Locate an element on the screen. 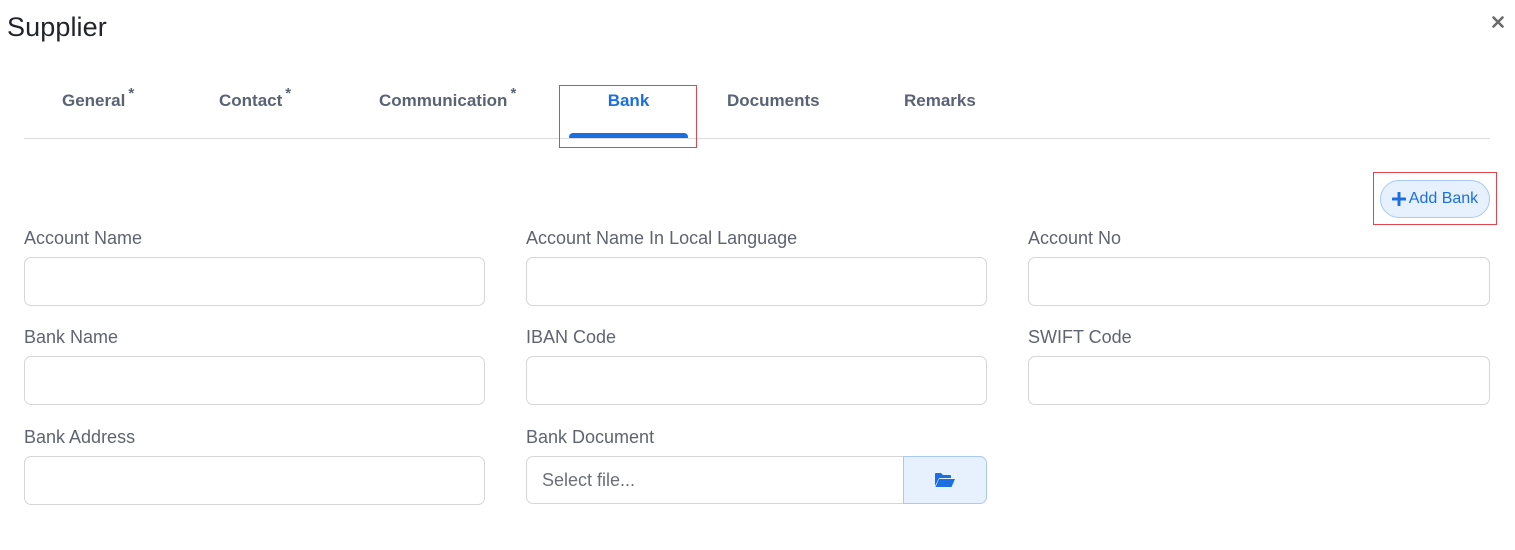 The width and height of the screenshot is (1515, 550). tab-contact: Contact * is located at coordinates (255, 108).